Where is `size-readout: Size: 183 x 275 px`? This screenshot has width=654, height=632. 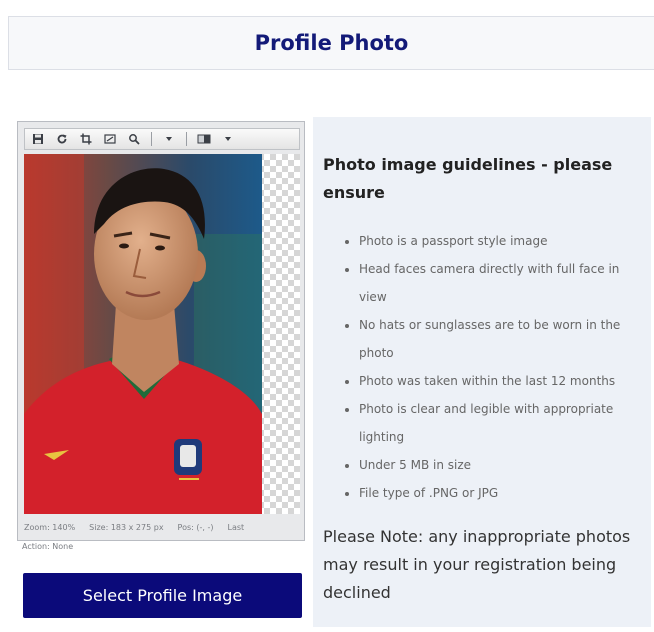 size-readout: Size: 183 x 275 px is located at coordinates (126, 527).